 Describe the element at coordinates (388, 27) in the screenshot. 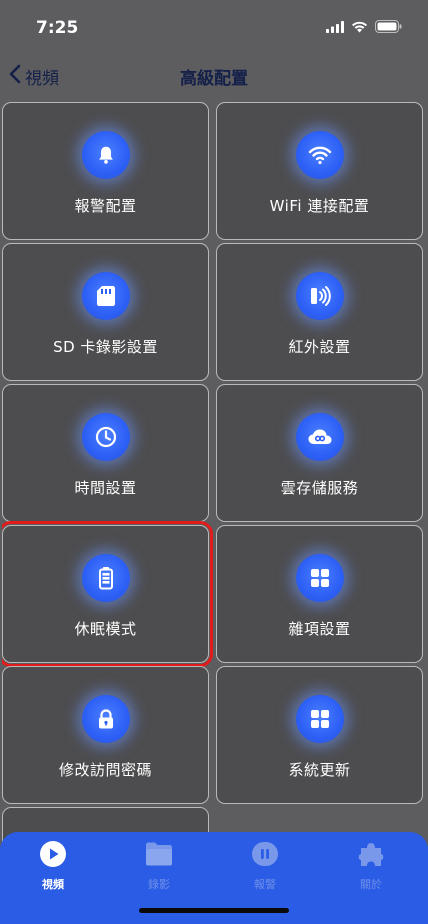

I see `battery-status-icon` at that location.